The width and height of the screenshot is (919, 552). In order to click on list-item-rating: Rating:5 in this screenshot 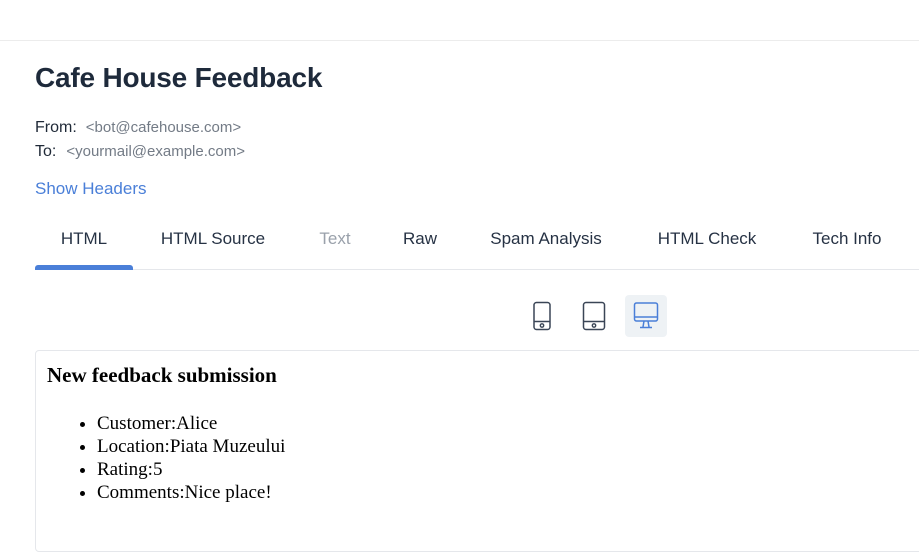, I will do `click(191, 469)`.